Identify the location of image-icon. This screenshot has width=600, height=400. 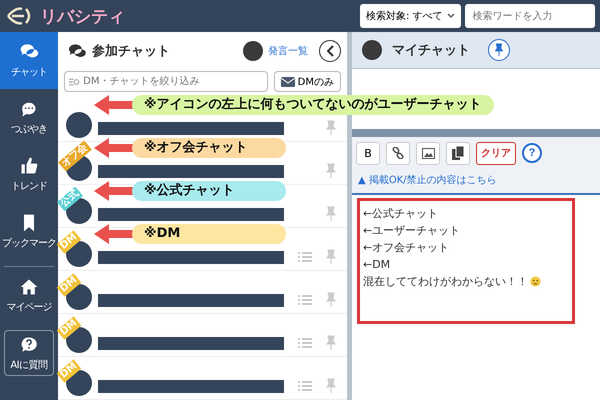
(428, 153).